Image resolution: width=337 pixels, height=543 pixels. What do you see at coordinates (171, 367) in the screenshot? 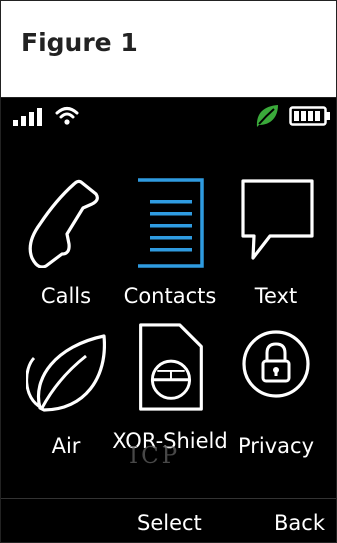
I see `sim-card-icon` at bounding box center [171, 367].